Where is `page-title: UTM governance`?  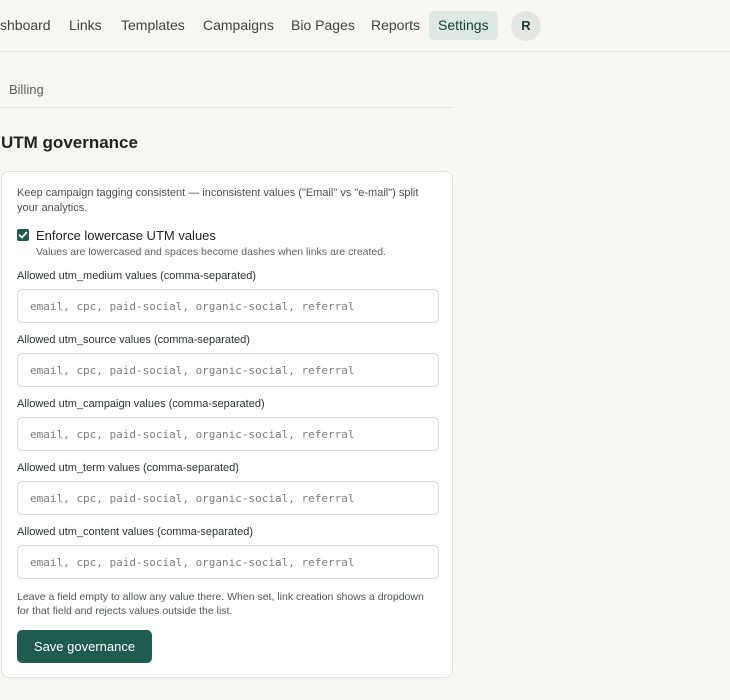
page-title: UTM governance is located at coordinates (69, 142).